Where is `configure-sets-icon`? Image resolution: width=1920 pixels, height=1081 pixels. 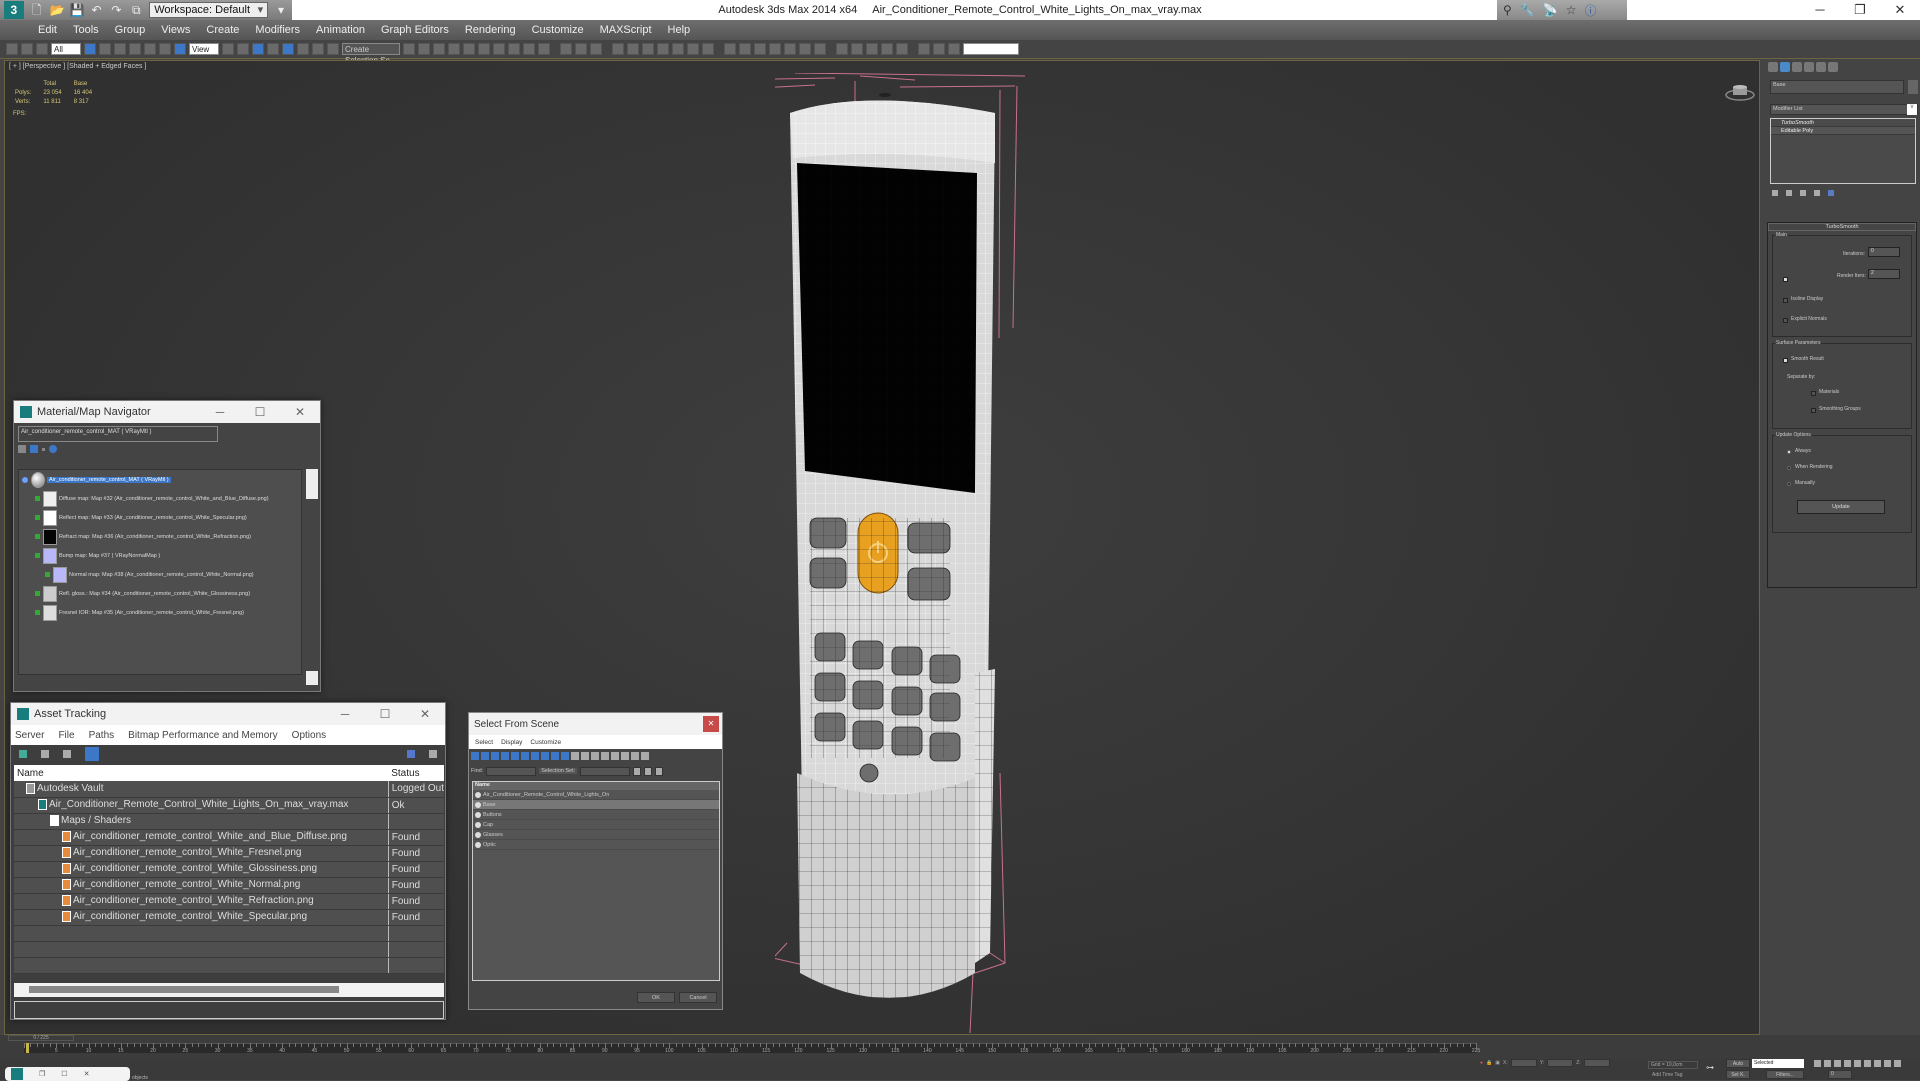 configure-sets-icon is located at coordinates (1831, 193).